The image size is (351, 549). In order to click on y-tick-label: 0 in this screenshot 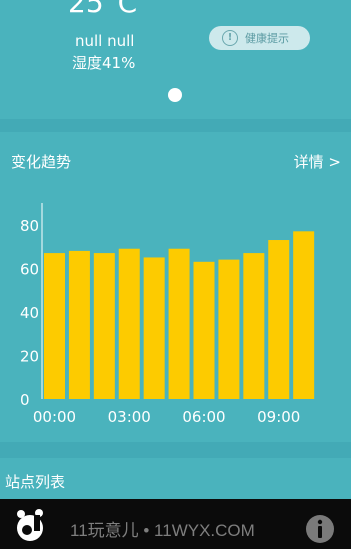, I will do `click(25, 400)`.